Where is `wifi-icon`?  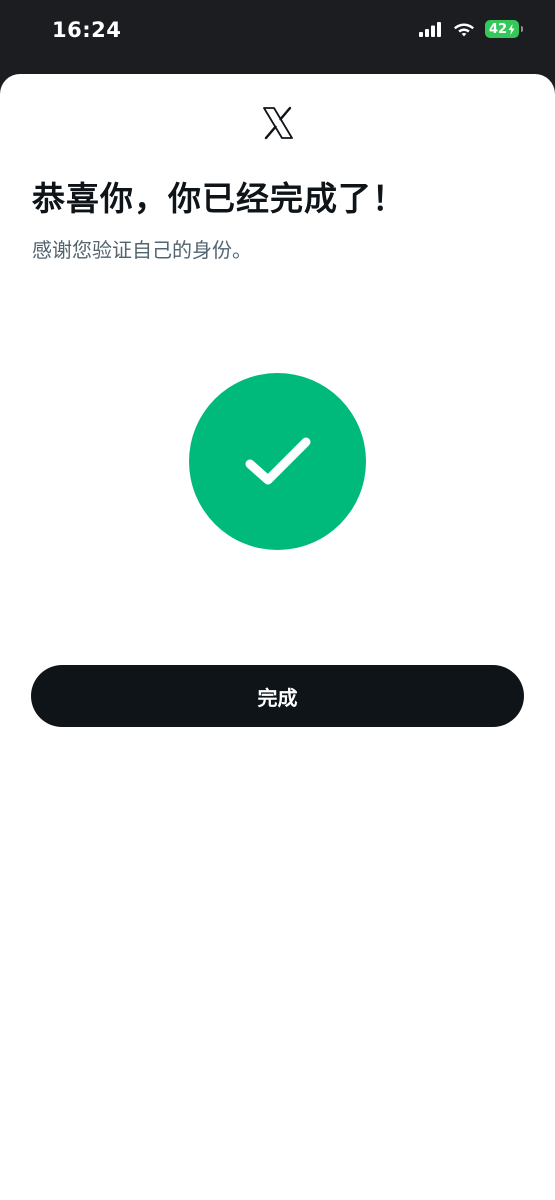 wifi-icon is located at coordinates (464, 30).